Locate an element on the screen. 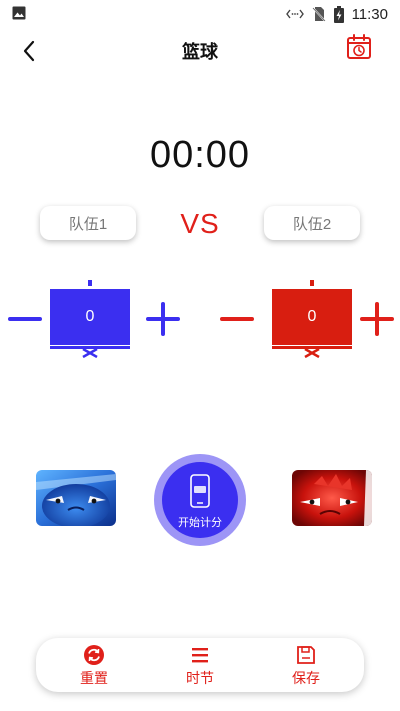 This screenshot has height=711, width=400. blue-monster-image is located at coordinates (76, 498).